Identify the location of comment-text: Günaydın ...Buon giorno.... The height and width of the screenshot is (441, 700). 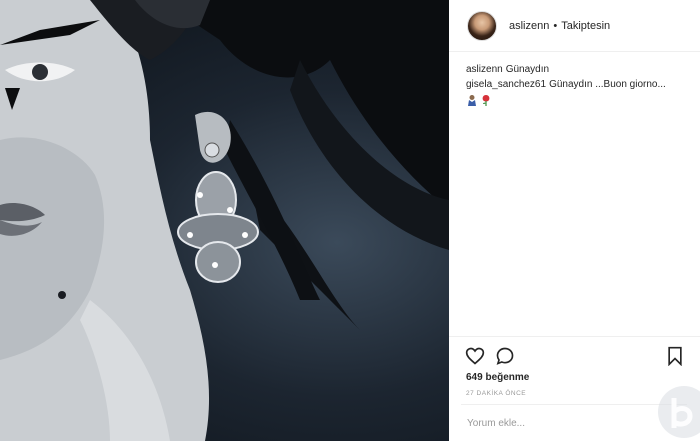
(607, 84).